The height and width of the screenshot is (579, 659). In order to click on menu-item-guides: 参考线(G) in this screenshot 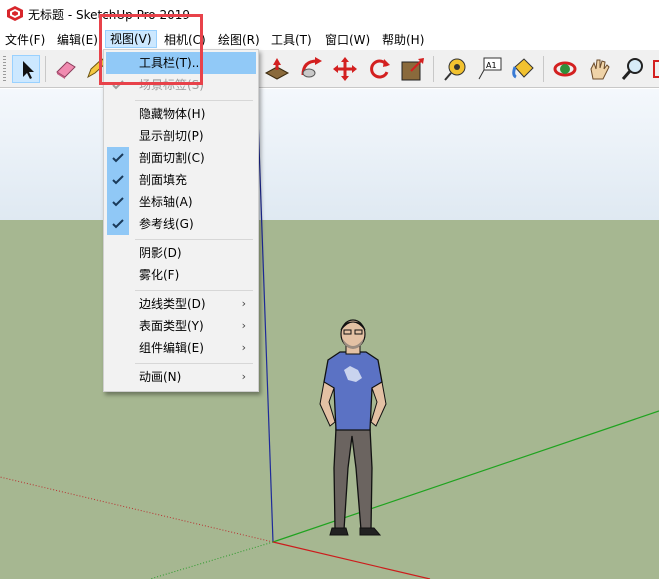, I will do `click(181, 224)`.